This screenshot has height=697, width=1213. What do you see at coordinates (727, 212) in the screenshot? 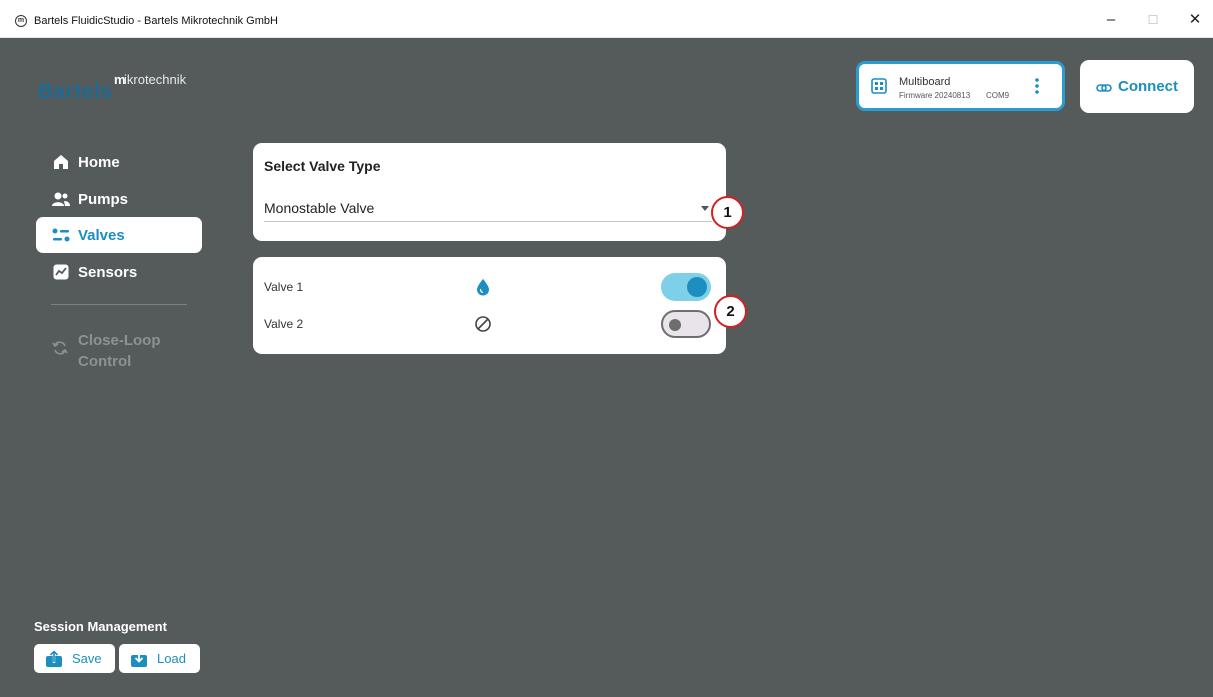
I see `callout-marker: 1` at bounding box center [727, 212].